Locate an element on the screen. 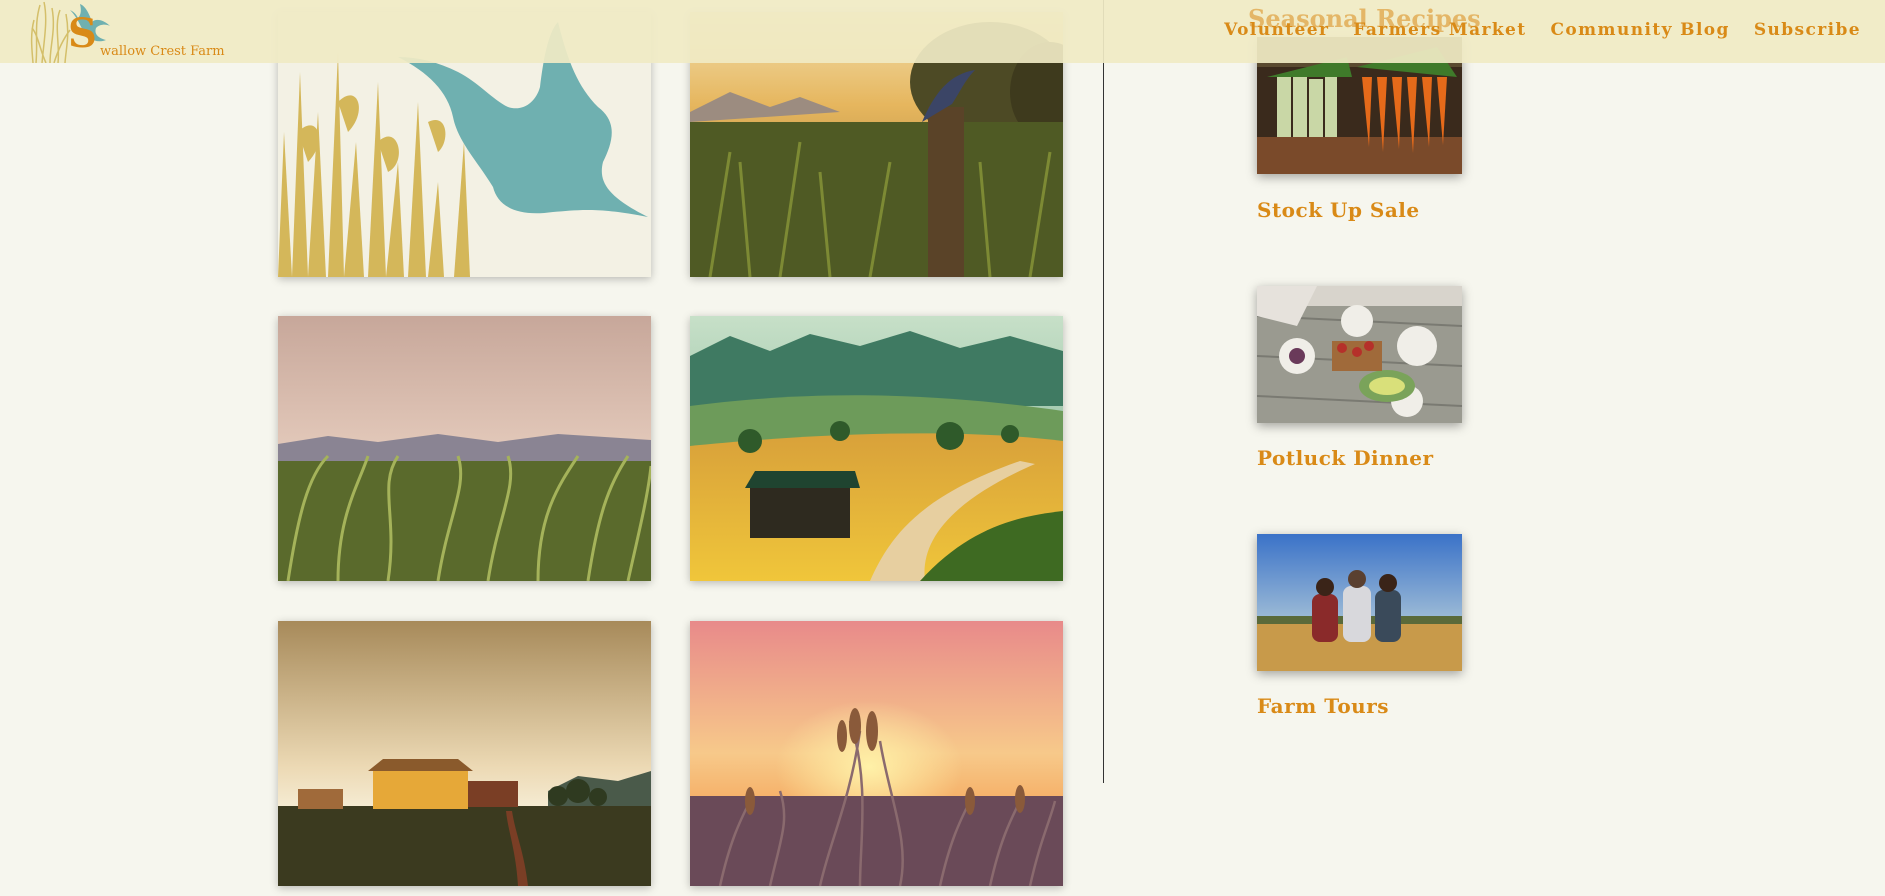 This screenshot has width=1885, height=896. cornfield-photo is located at coordinates (464, 448).